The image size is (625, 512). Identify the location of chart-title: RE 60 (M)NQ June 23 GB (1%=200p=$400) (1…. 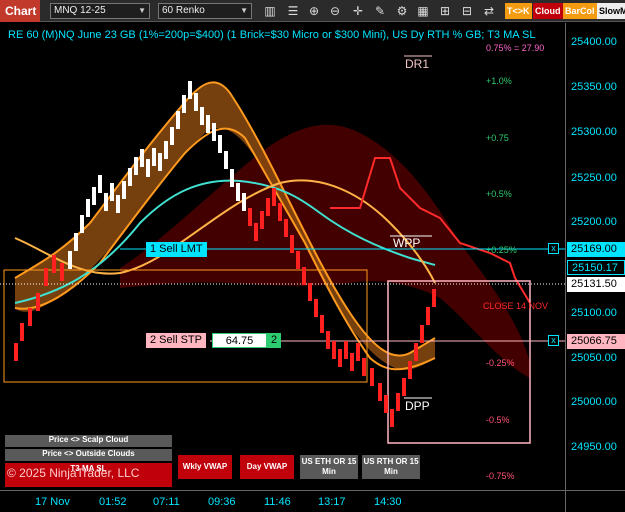
(272, 35).